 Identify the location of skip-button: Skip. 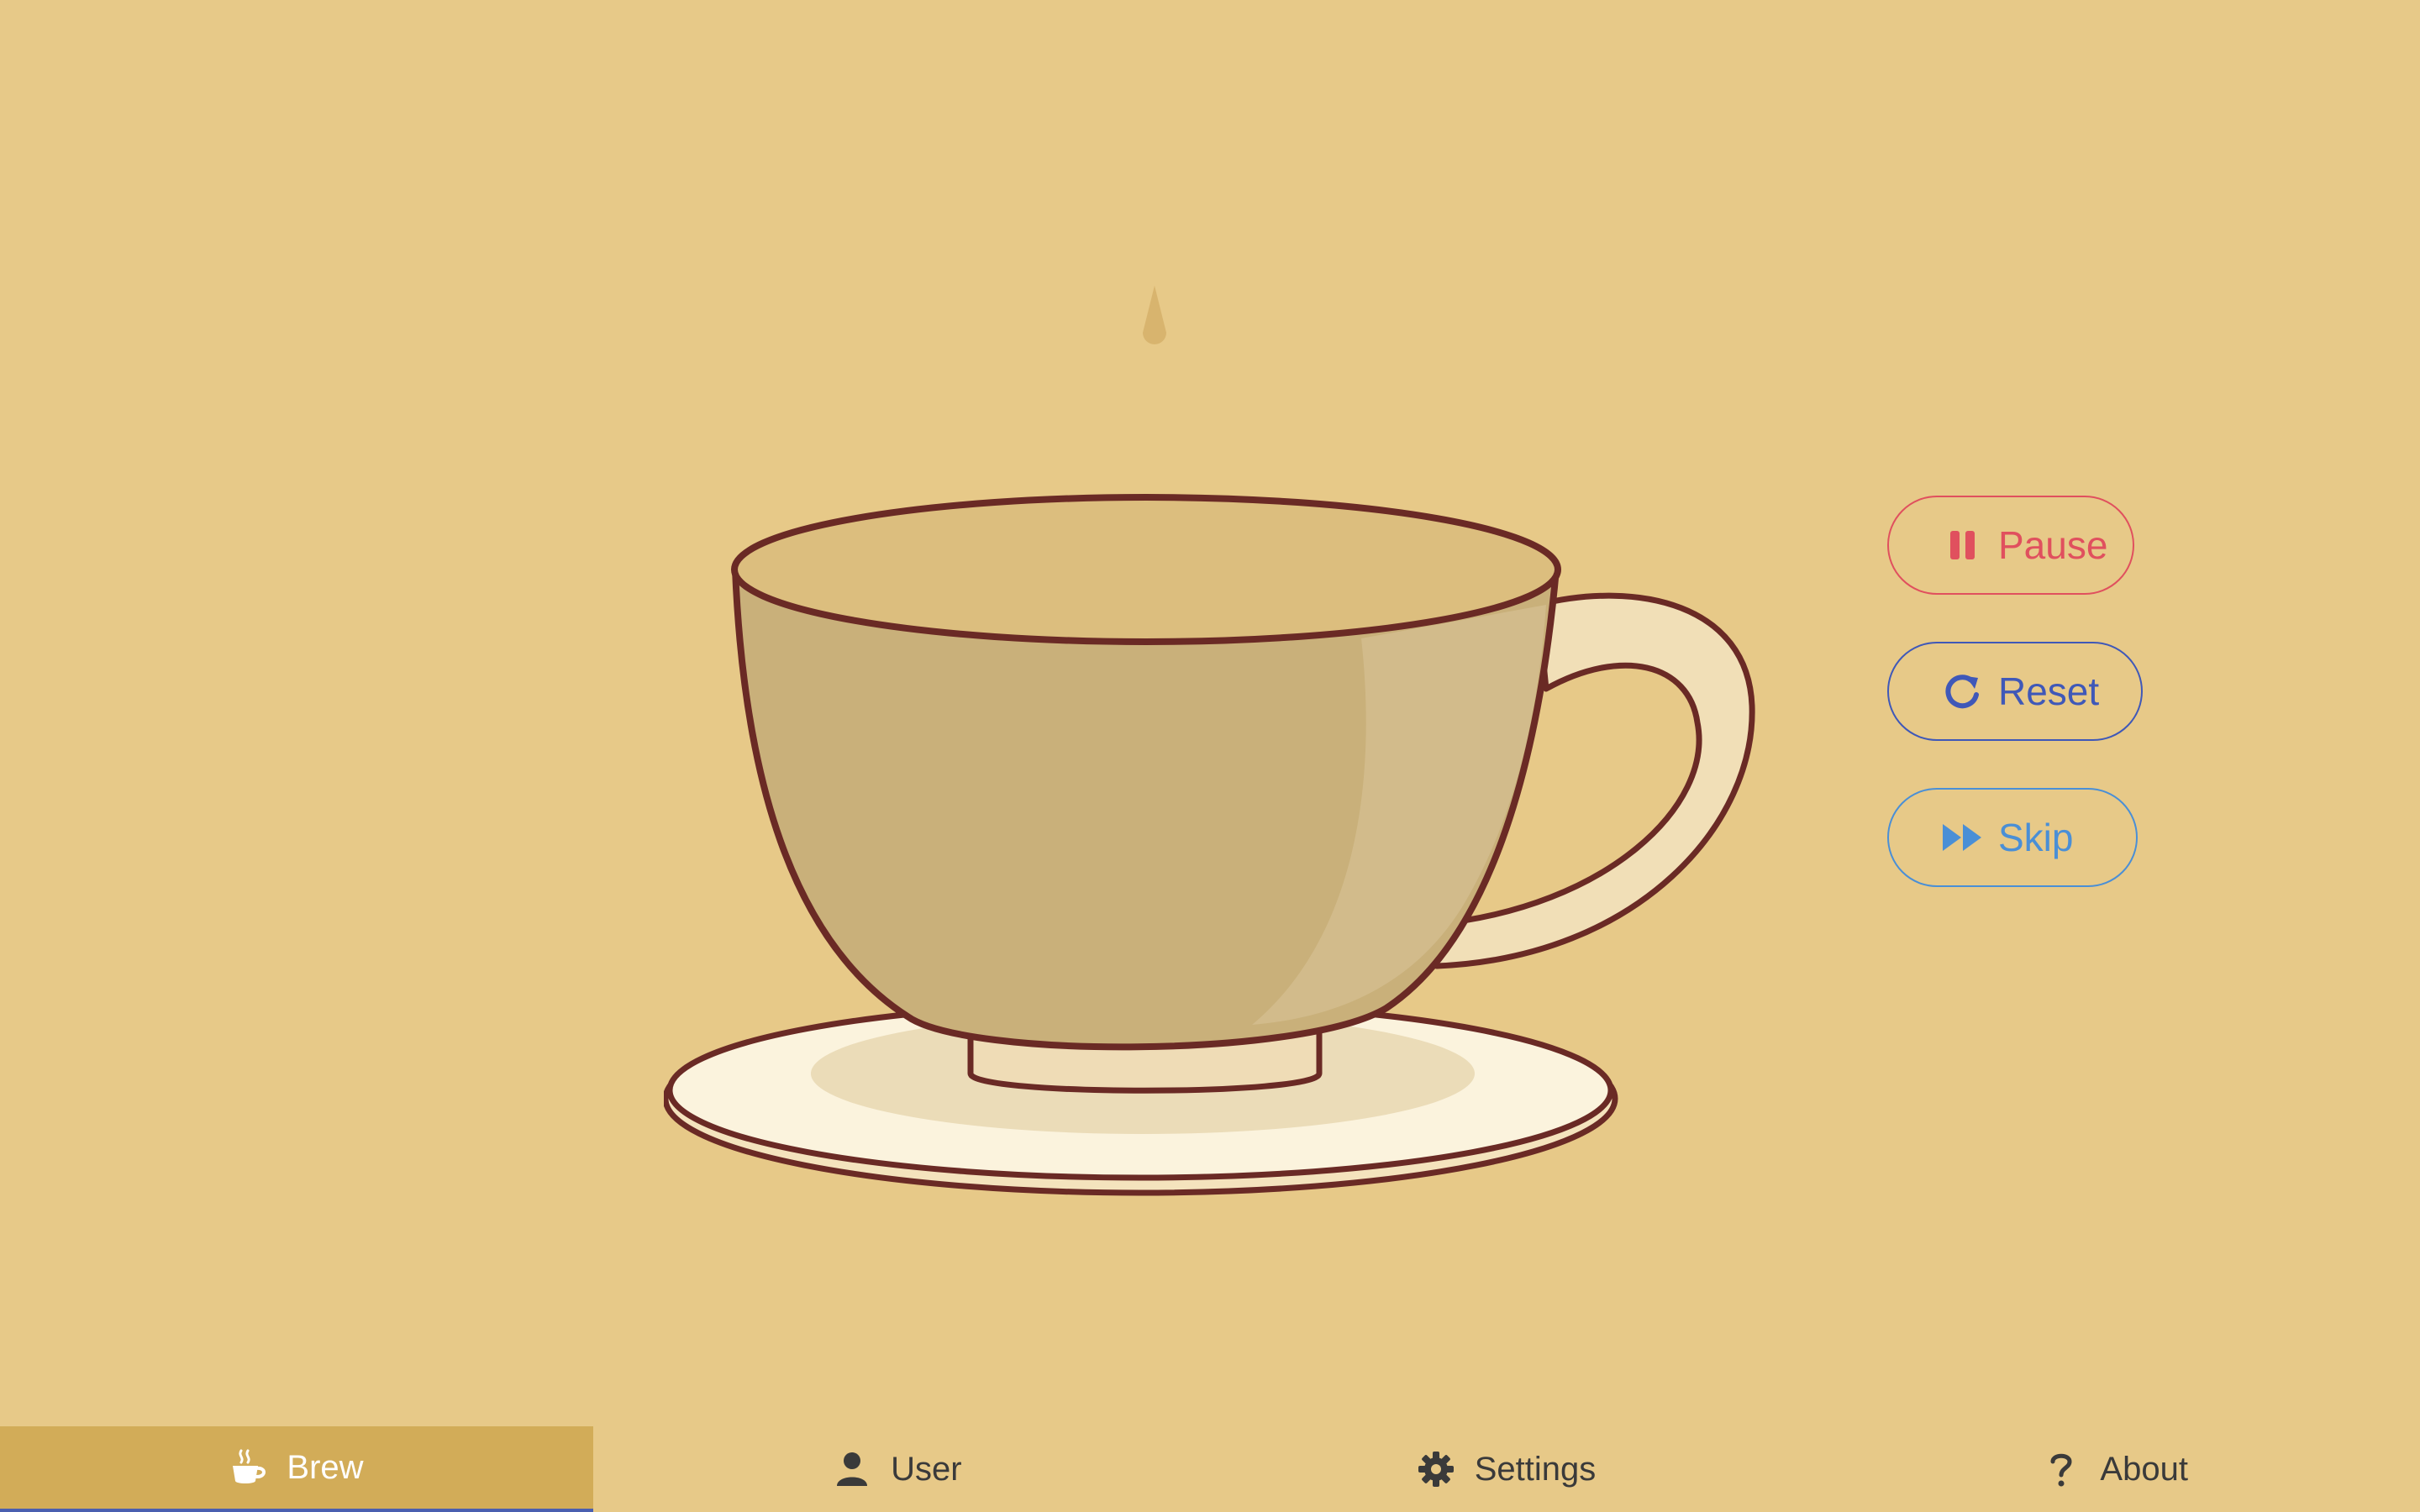
(2012, 837).